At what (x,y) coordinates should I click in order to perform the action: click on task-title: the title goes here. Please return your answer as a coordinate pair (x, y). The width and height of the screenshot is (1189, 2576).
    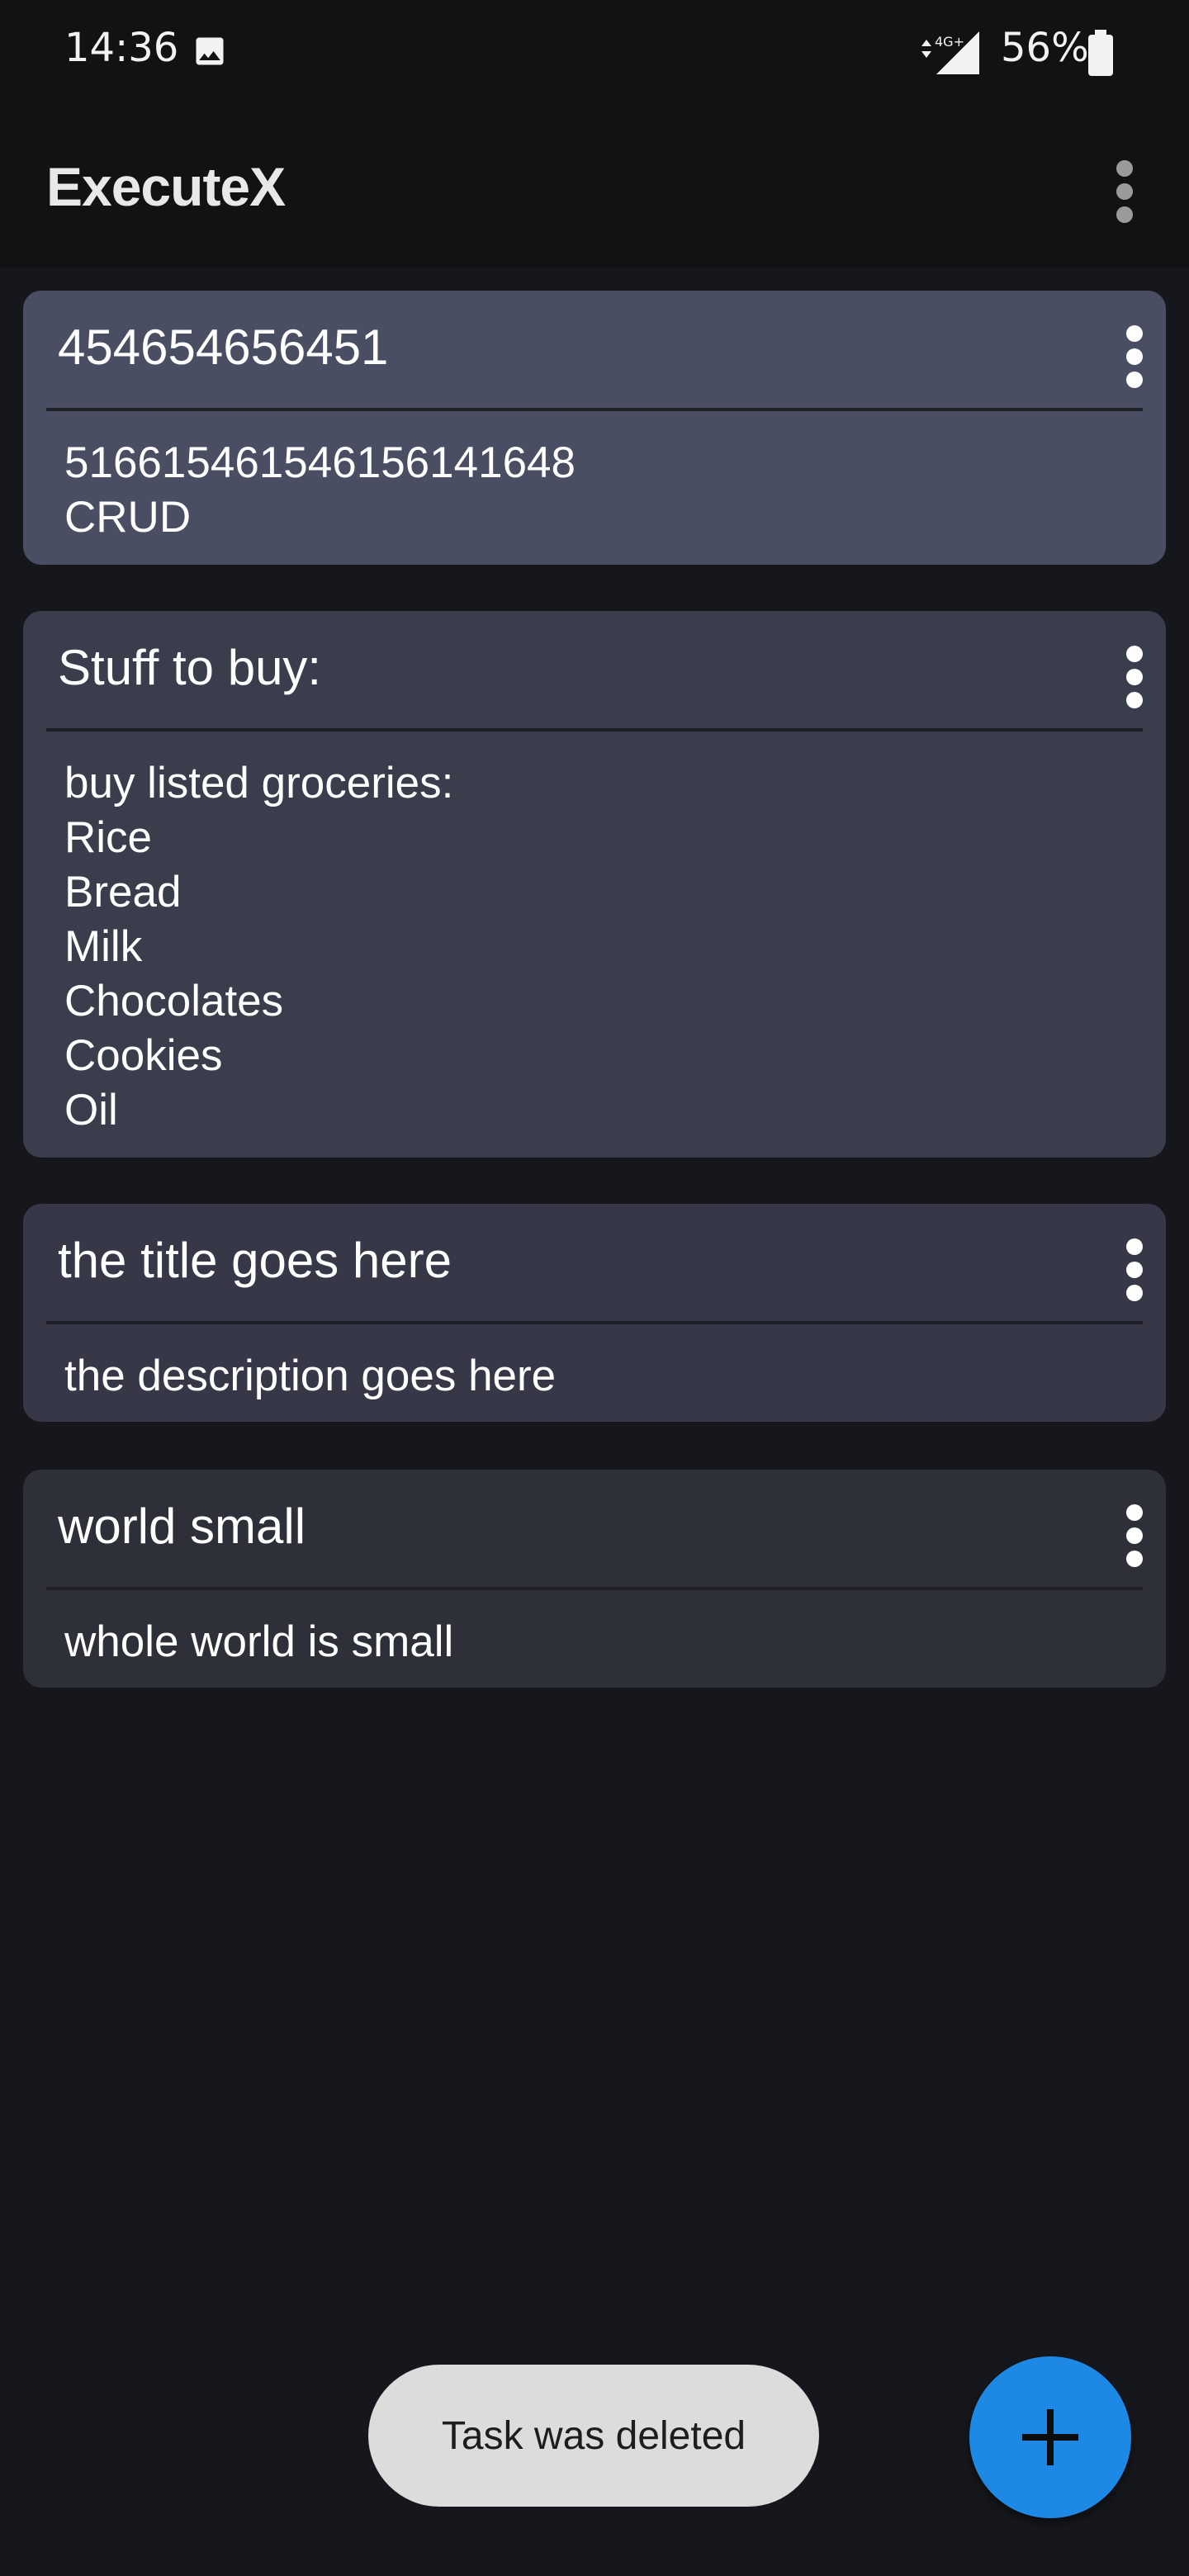
    Looking at the image, I should click on (255, 1260).